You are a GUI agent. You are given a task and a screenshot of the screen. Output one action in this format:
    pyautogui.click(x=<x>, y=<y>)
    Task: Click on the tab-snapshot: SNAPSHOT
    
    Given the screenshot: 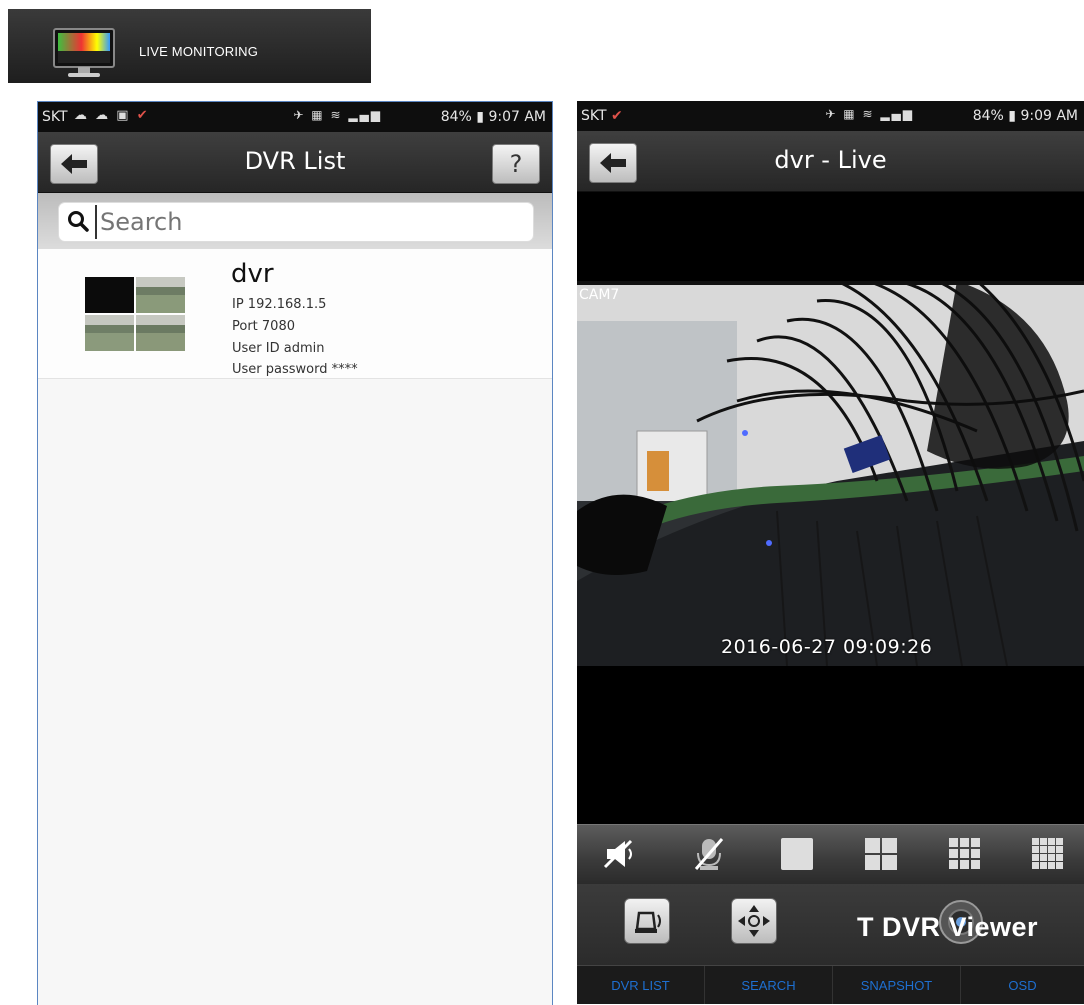 What is the action you would take?
    pyautogui.click(x=897, y=985)
    